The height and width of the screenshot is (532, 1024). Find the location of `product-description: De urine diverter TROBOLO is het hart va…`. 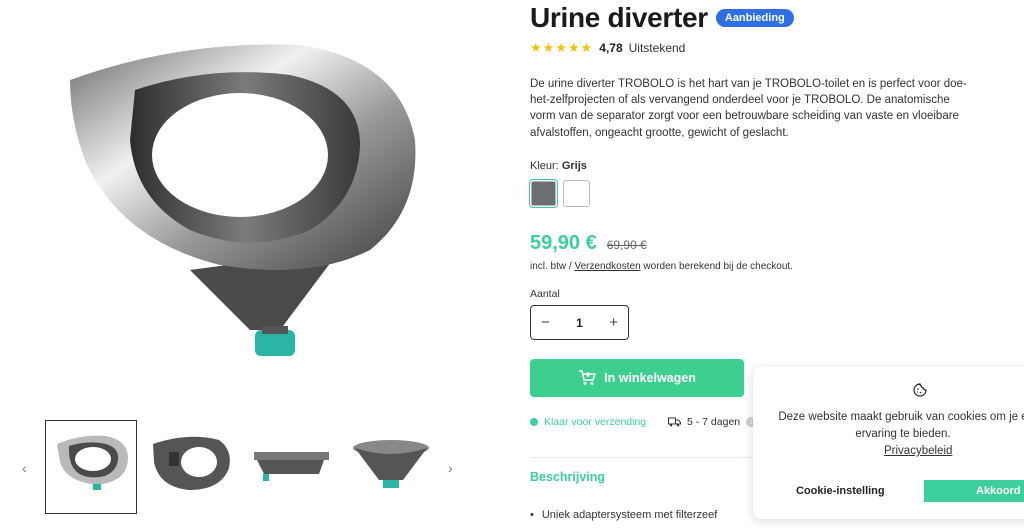

product-description: De urine diverter TROBOLO is het hart va… is located at coordinates (748, 108).